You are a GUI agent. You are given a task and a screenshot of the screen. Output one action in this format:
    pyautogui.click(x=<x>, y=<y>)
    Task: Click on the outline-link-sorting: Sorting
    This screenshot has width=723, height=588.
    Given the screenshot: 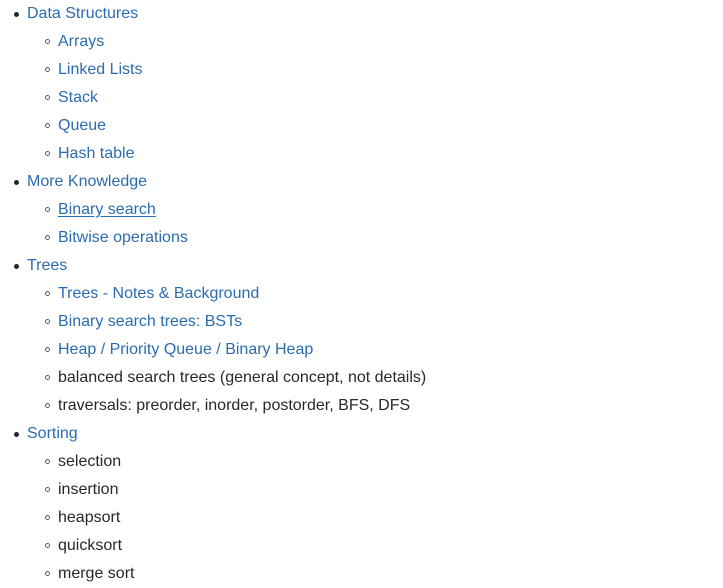 What is the action you would take?
    pyautogui.click(x=52, y=433)
    